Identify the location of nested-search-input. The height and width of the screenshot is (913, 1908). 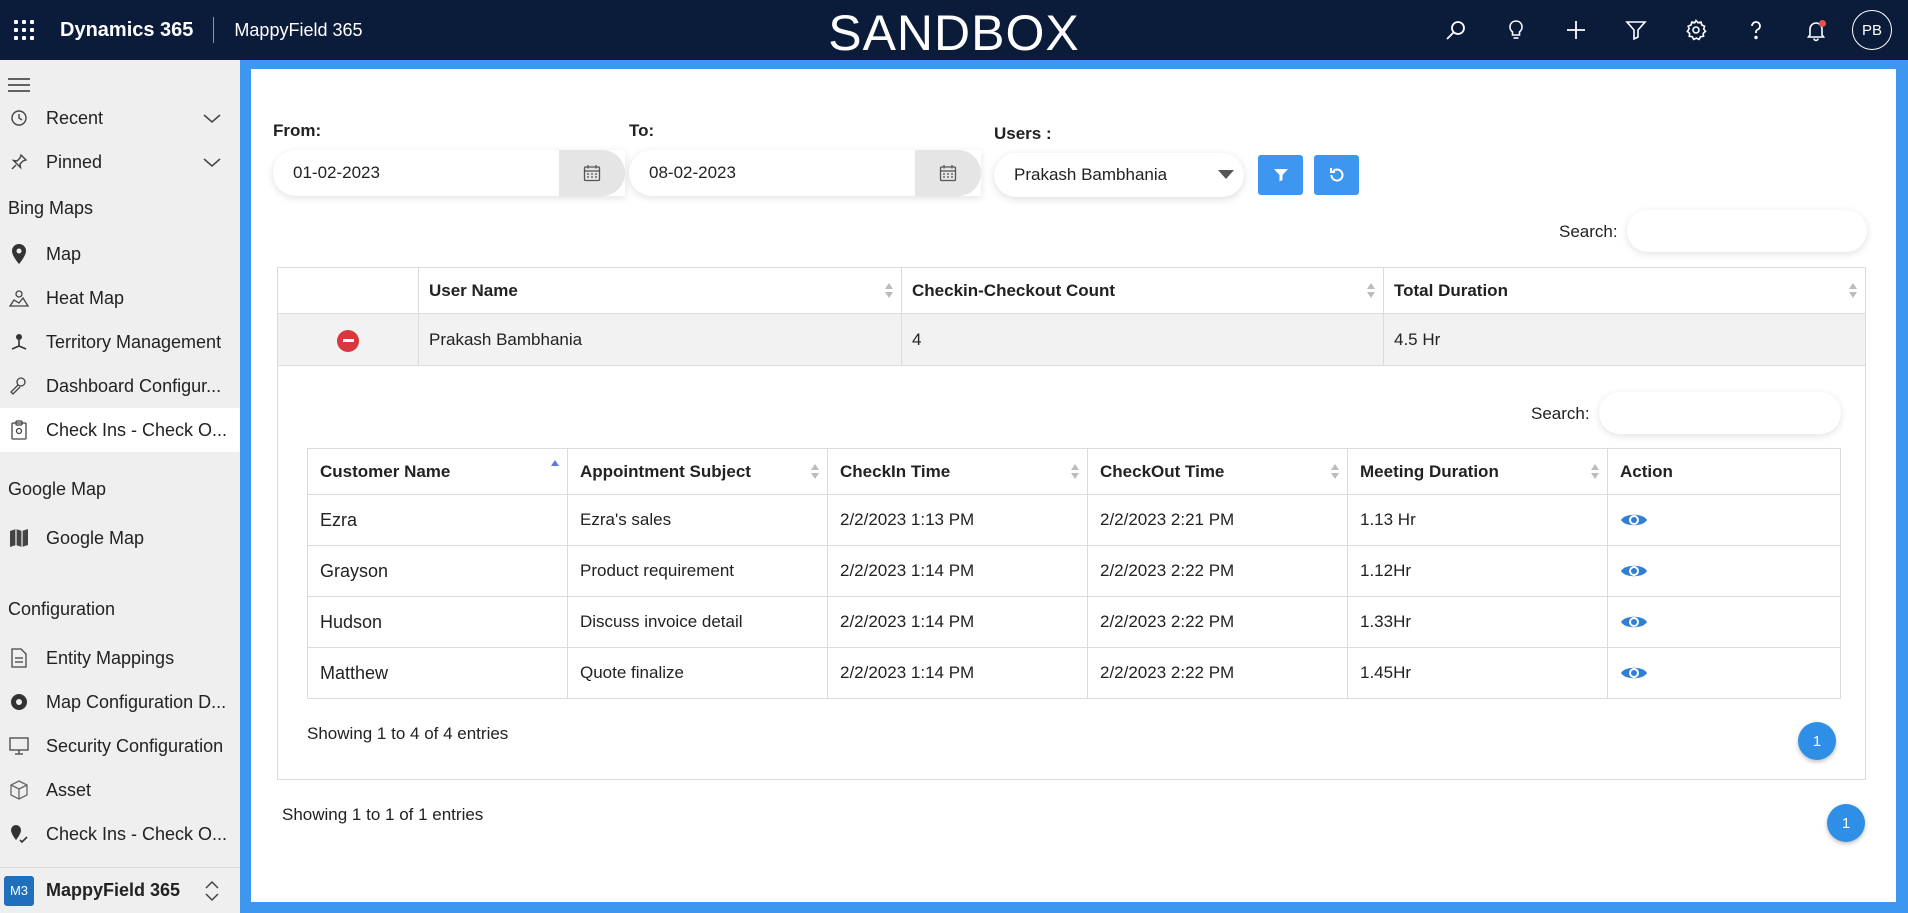
(1720, 413).